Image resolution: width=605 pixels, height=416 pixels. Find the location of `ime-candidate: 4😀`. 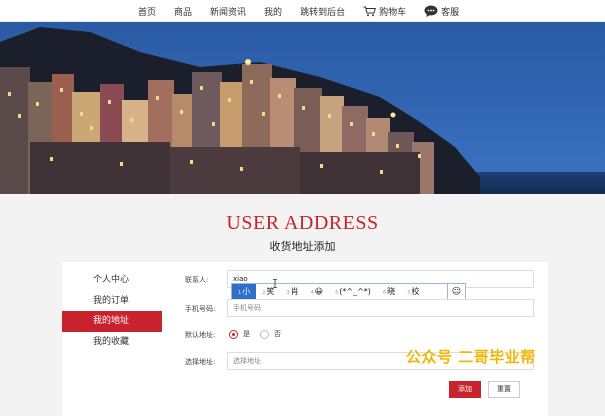

ime-candidate: 4😀 is located at coordinates (317, 292).